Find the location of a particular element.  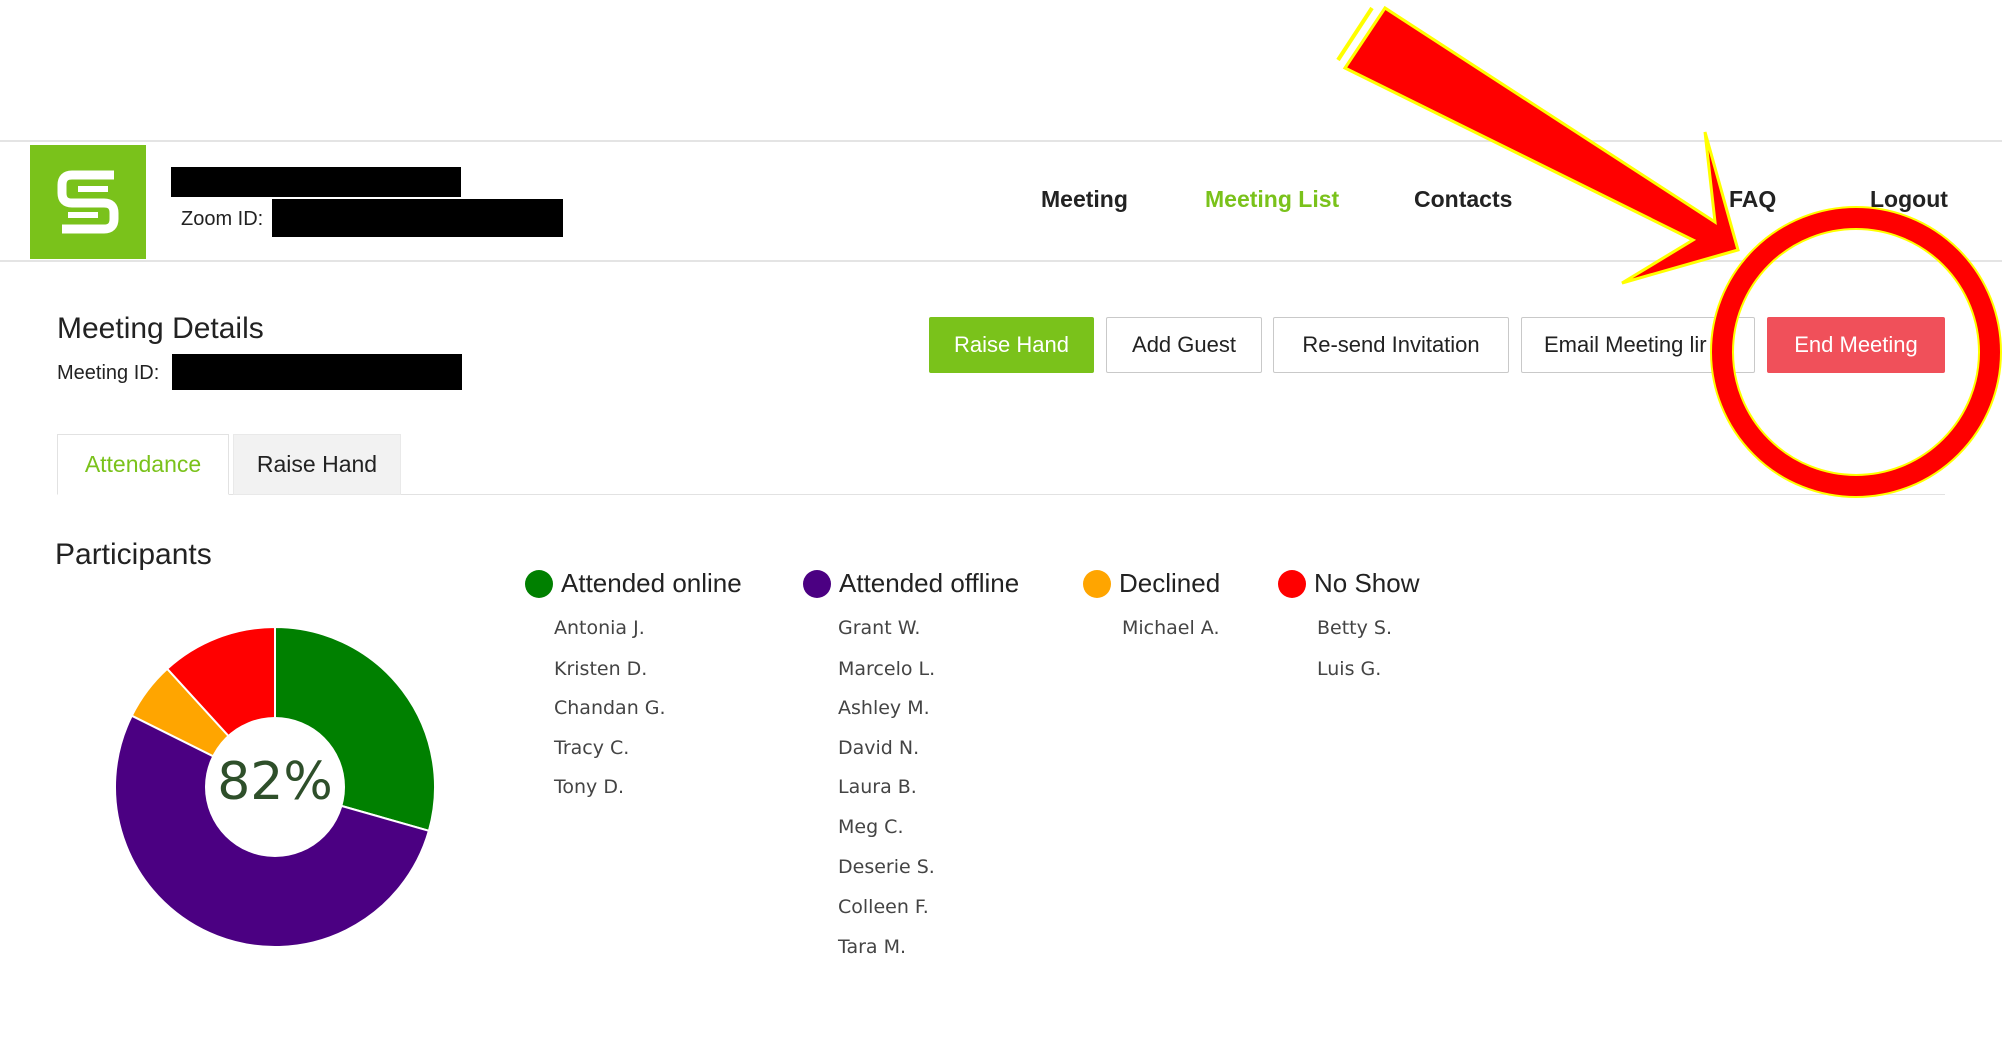

purple-dot-icon is located at coordinates (817, 583).